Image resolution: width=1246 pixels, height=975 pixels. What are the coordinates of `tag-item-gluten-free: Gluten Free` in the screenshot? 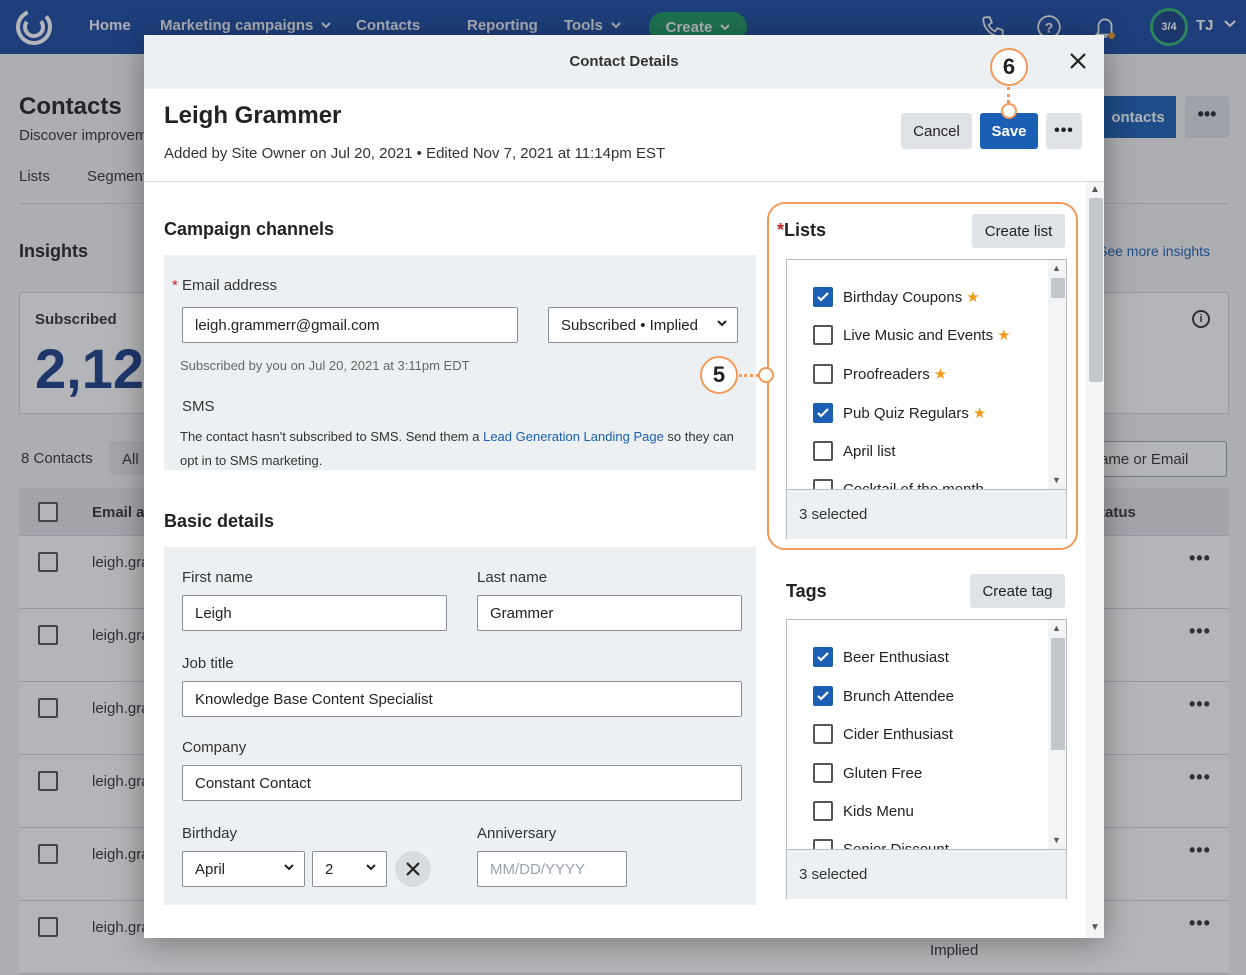 It's located at (867, 773).